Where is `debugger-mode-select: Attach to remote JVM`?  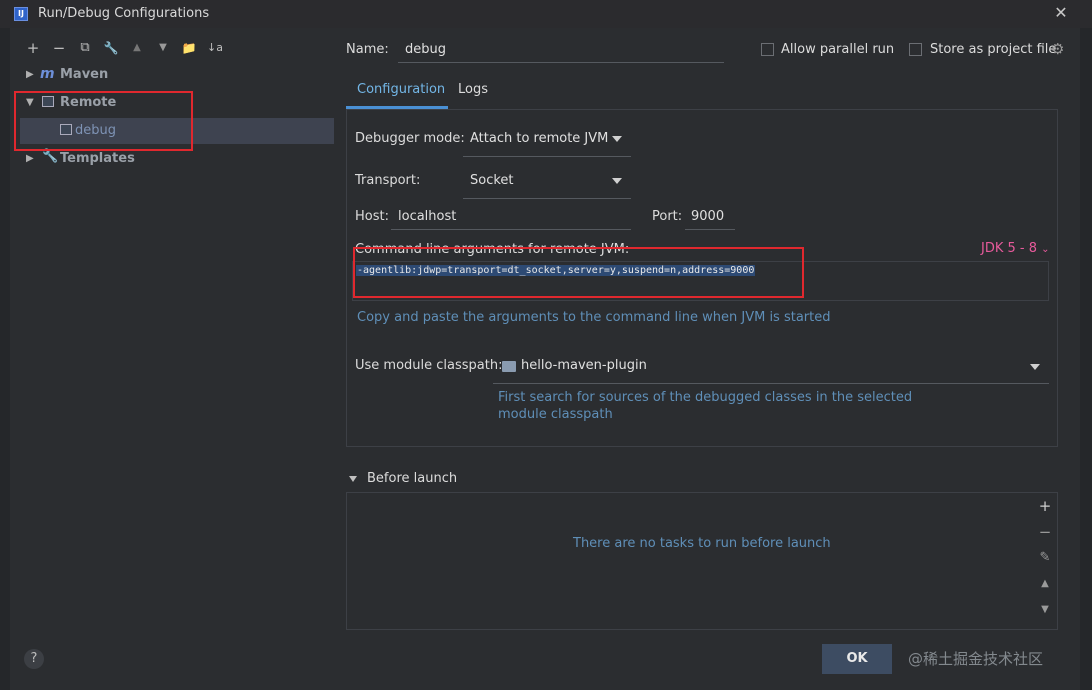
debugger-mode-select: Attach to remote JVM is located at coordinates (547, 139).